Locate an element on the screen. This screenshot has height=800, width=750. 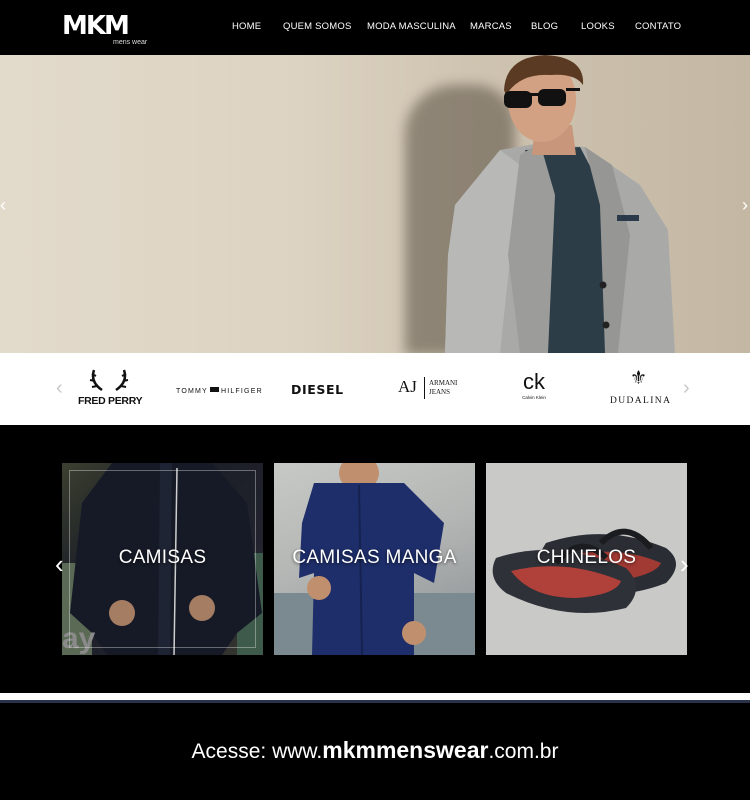
tommy-flag-icon is located at coordinates (214, 389).